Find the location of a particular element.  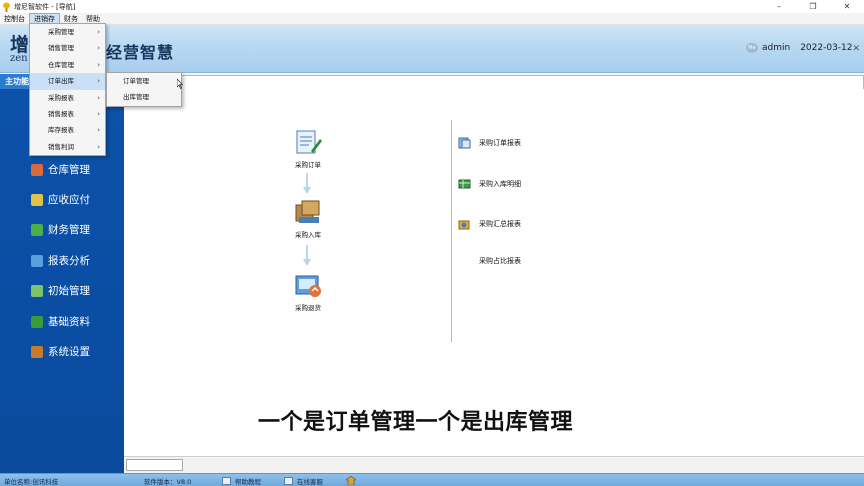

report-link-purchase-ratio: 采购占比报表 is located at coordinates (489, 261).